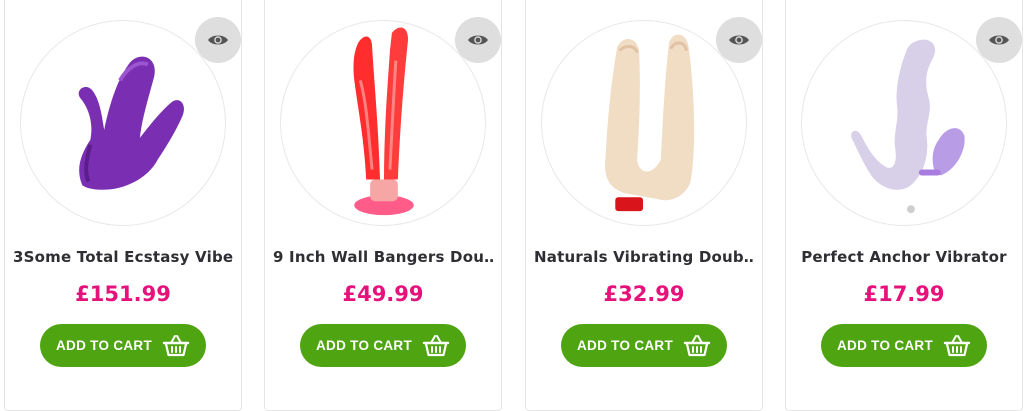  What do you see at coordinates (383, 294) in the screenshot?
I see `product-price: £49.99` at bounding box center [383, 294].